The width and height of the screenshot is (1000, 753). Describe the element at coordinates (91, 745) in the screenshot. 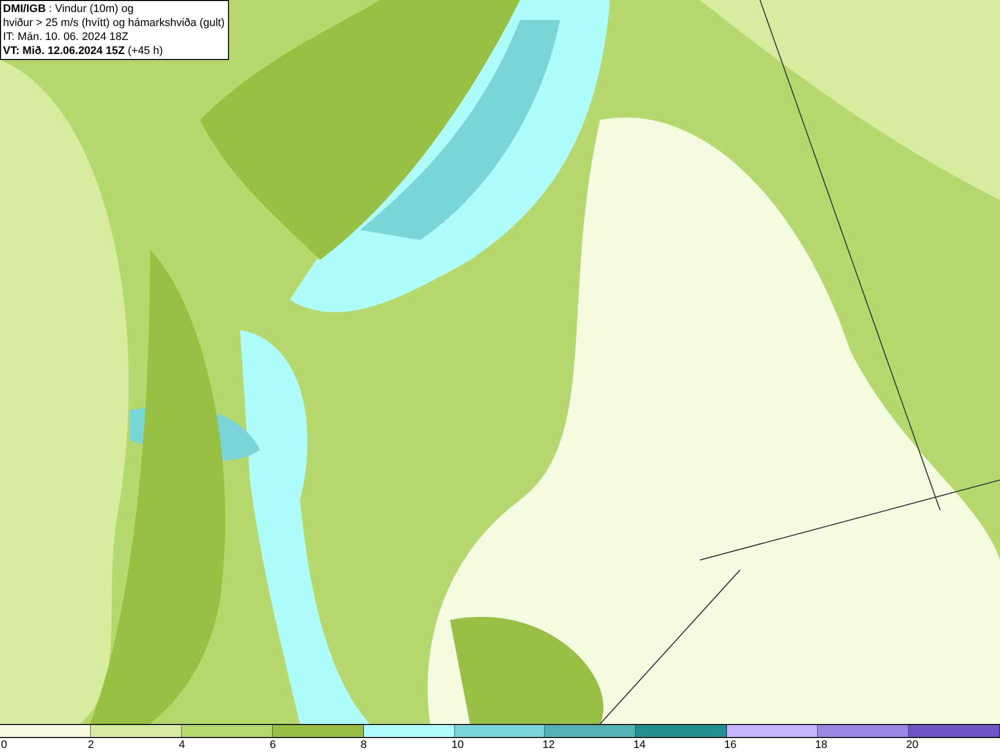

I see `scale-label: 2` at that location.